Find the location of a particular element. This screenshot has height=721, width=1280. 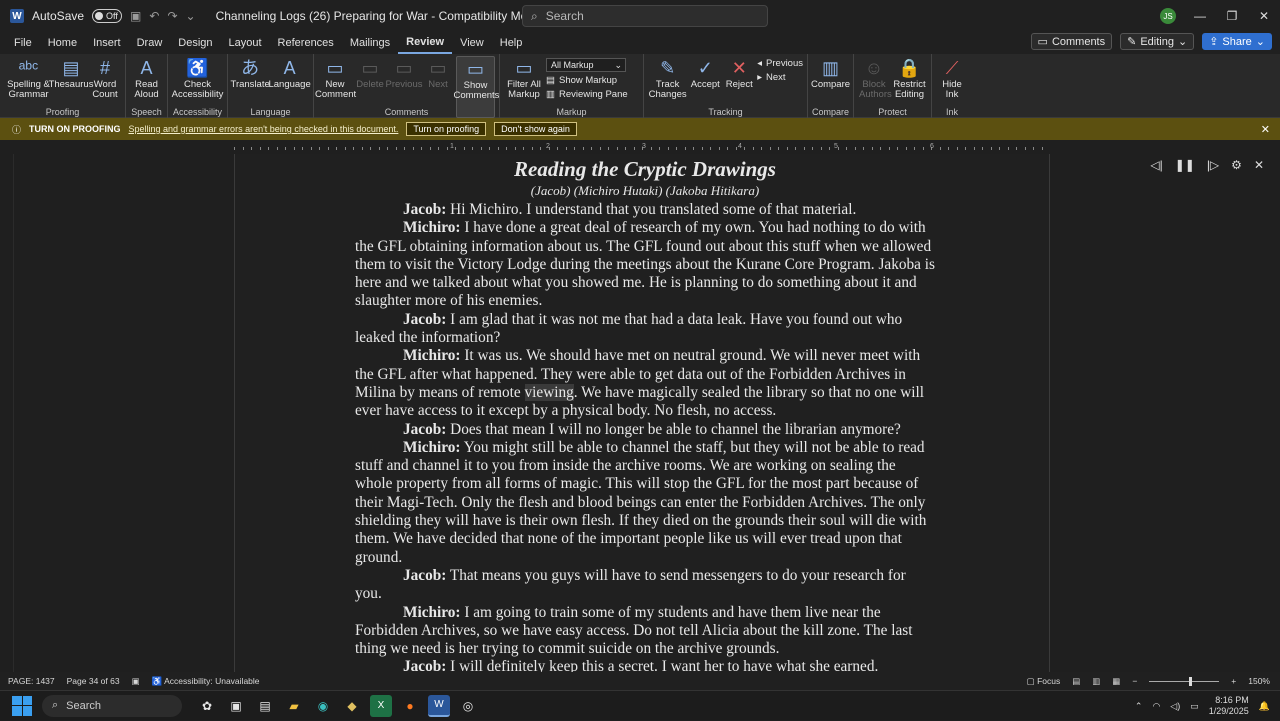

restore-icon: ❐ is located at coordinates (1232, 16).